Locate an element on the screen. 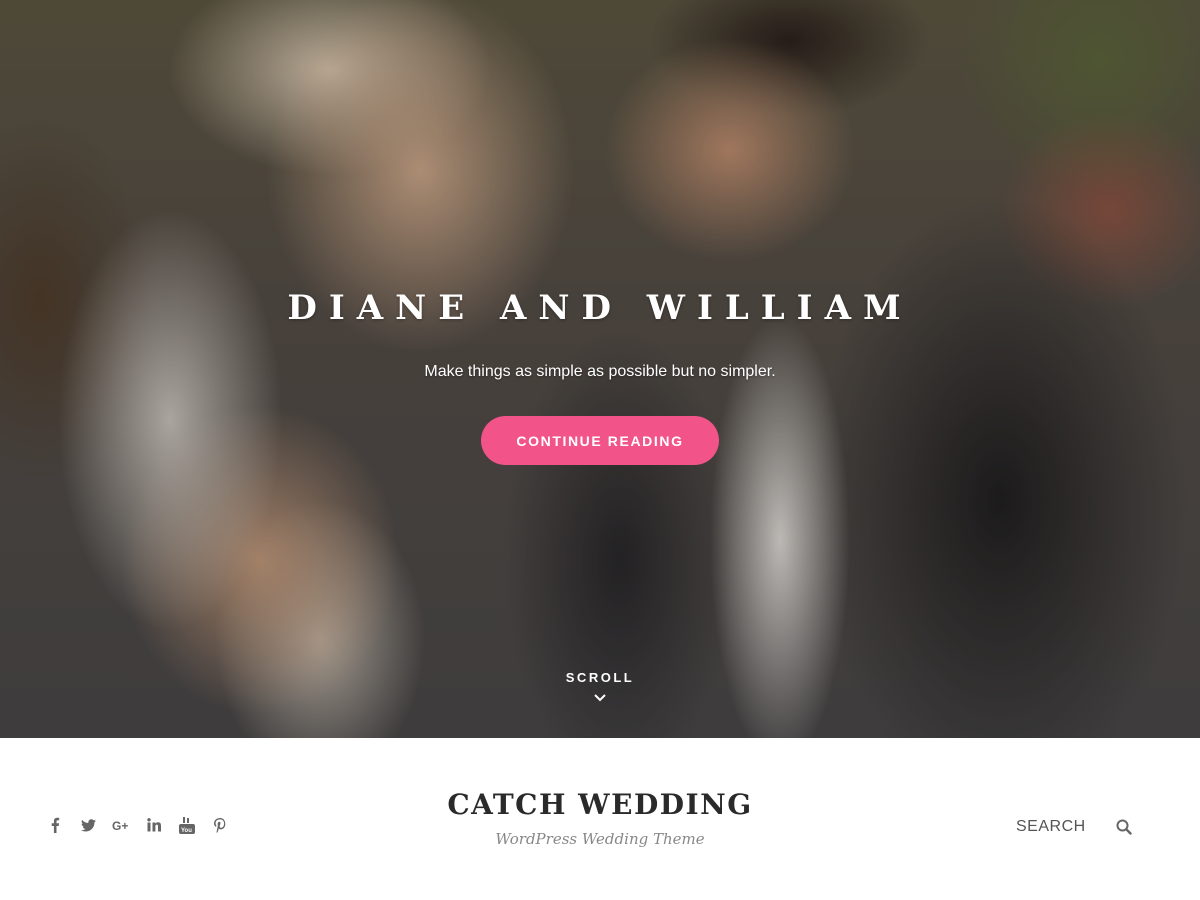 The height and width of the screenshot is (900, 1200). facebook-link is located at coordinates (55, 825).